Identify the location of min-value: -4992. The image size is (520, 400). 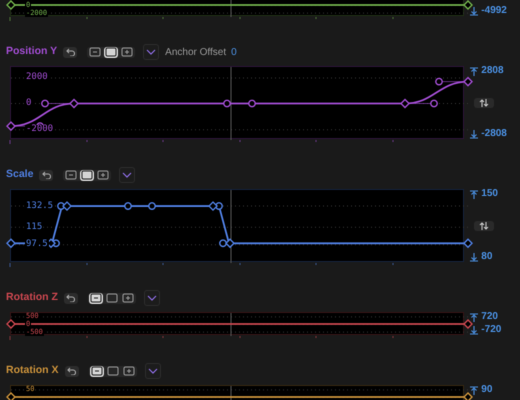
(495, 11).